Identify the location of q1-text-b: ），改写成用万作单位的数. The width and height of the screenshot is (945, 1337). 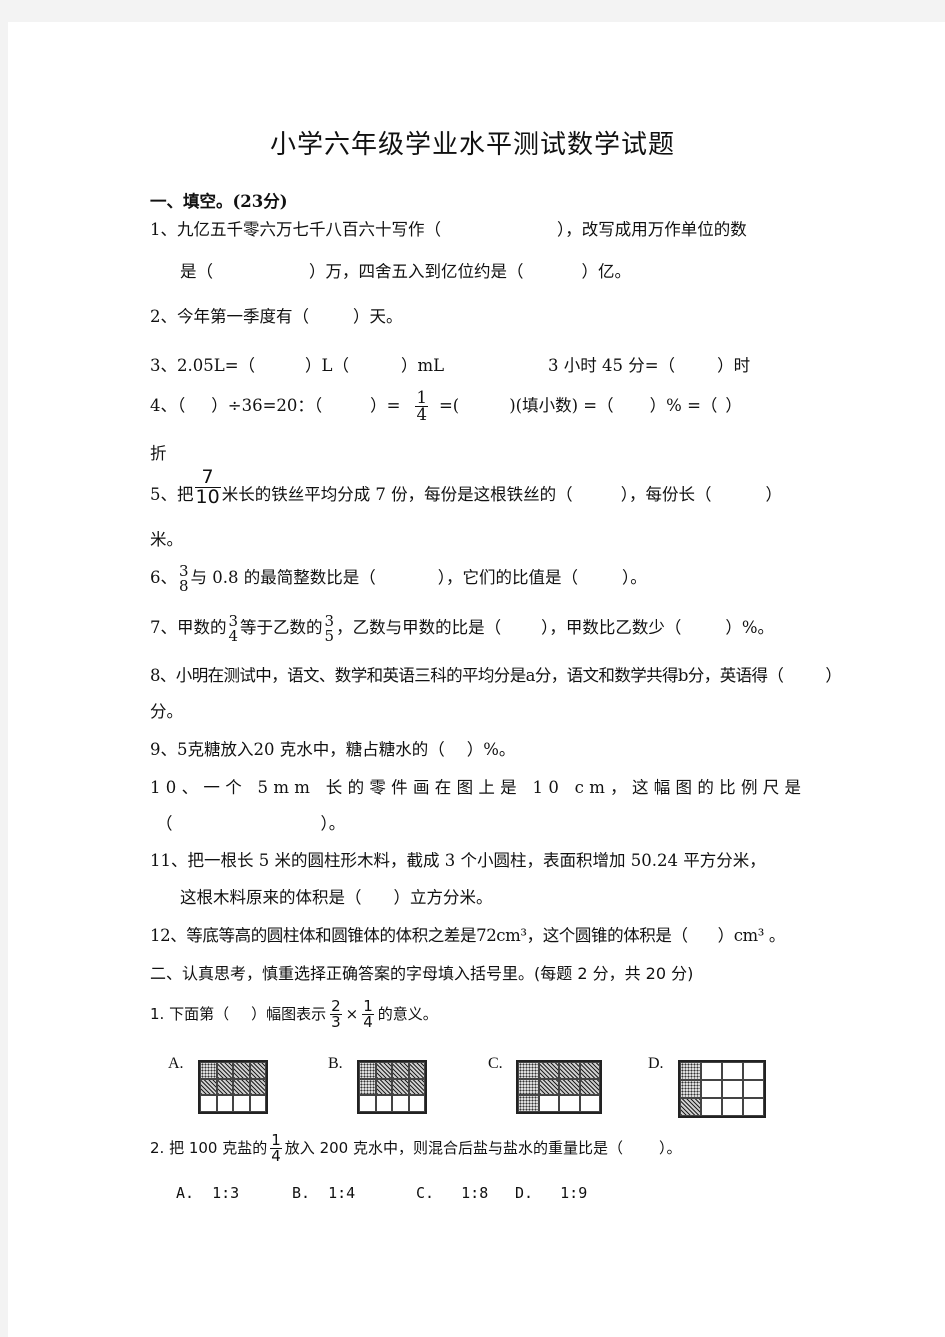
(652, 229).